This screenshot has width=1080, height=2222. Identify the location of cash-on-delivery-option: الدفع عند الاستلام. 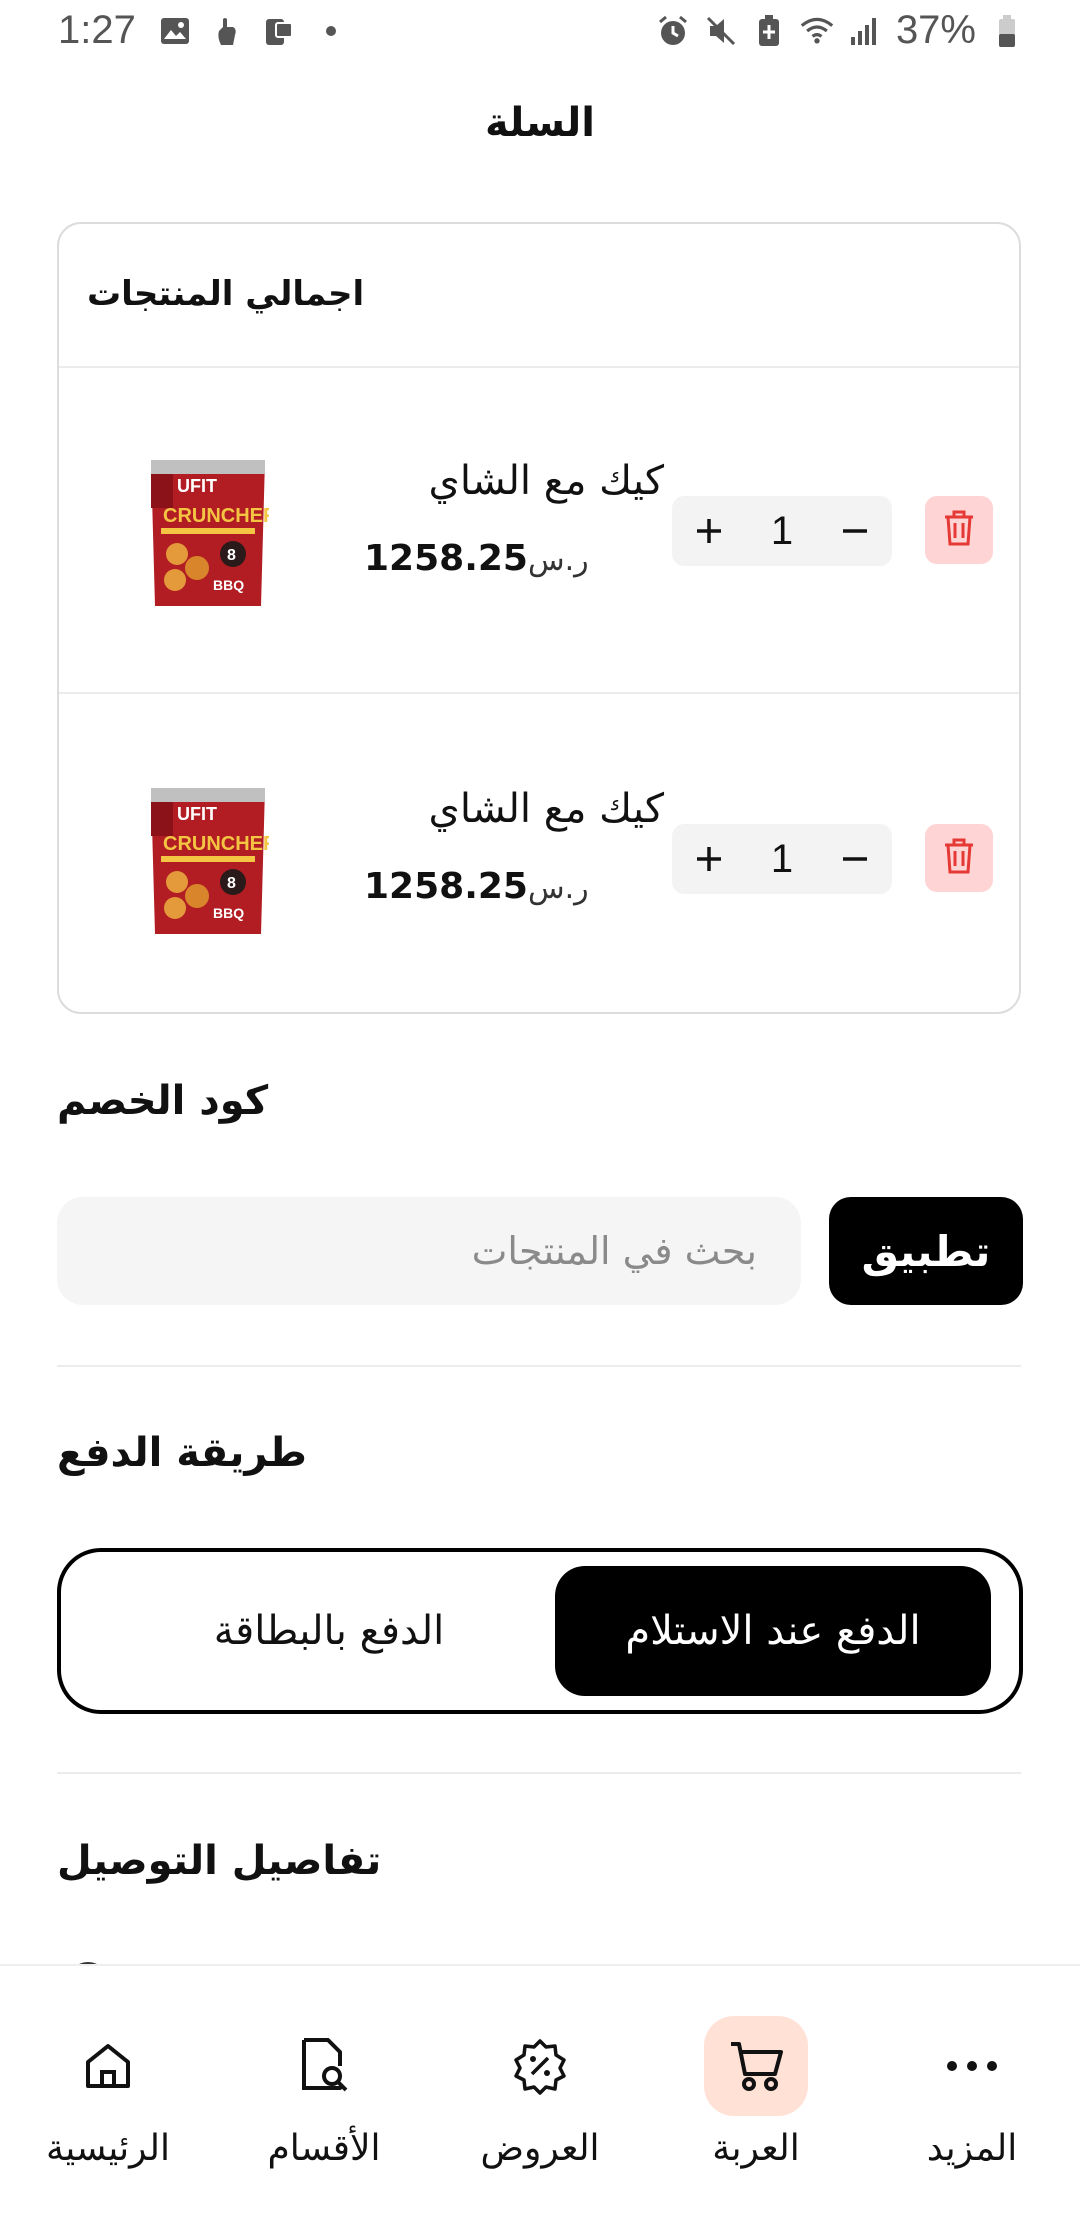
(773, 1631).